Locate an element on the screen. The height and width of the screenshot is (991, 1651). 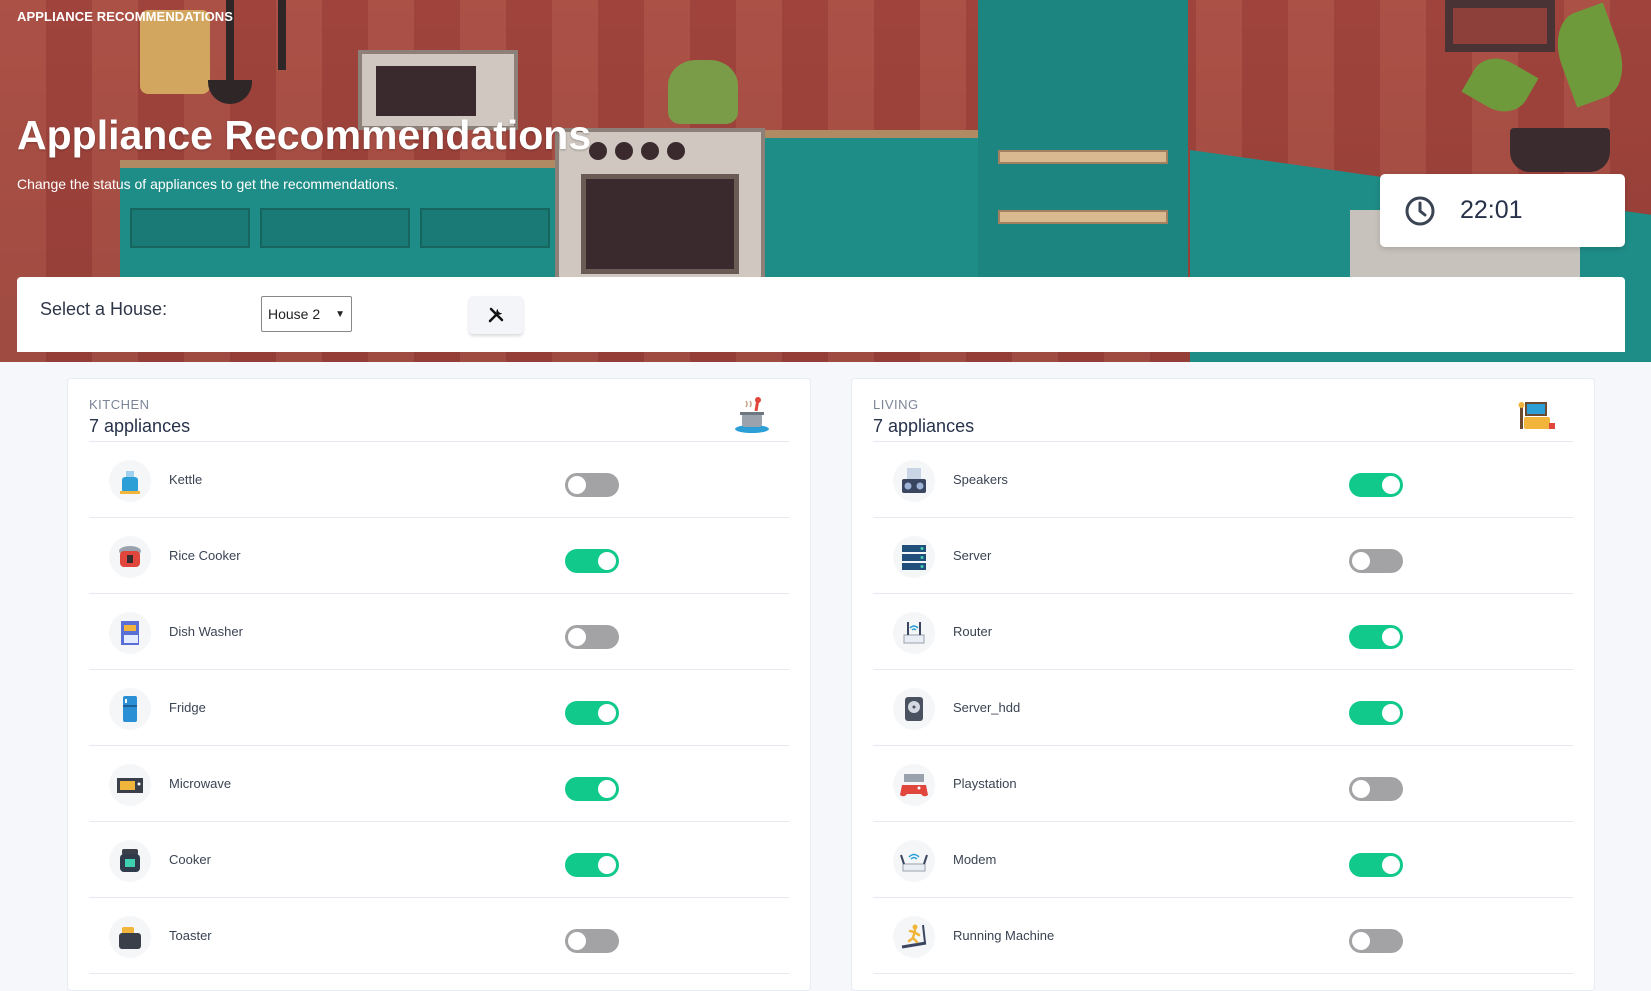
appliance-row: Server is located at coordinates (1223, 556).